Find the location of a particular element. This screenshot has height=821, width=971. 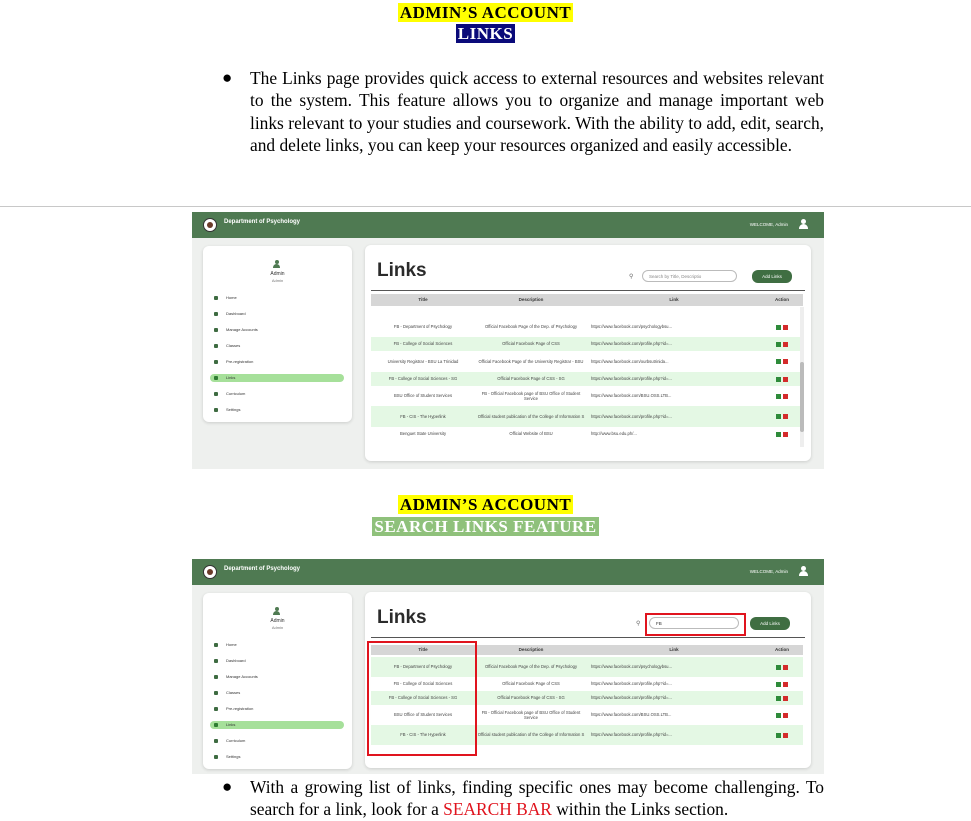

col-link: Link is located at coordinates (674, 649).